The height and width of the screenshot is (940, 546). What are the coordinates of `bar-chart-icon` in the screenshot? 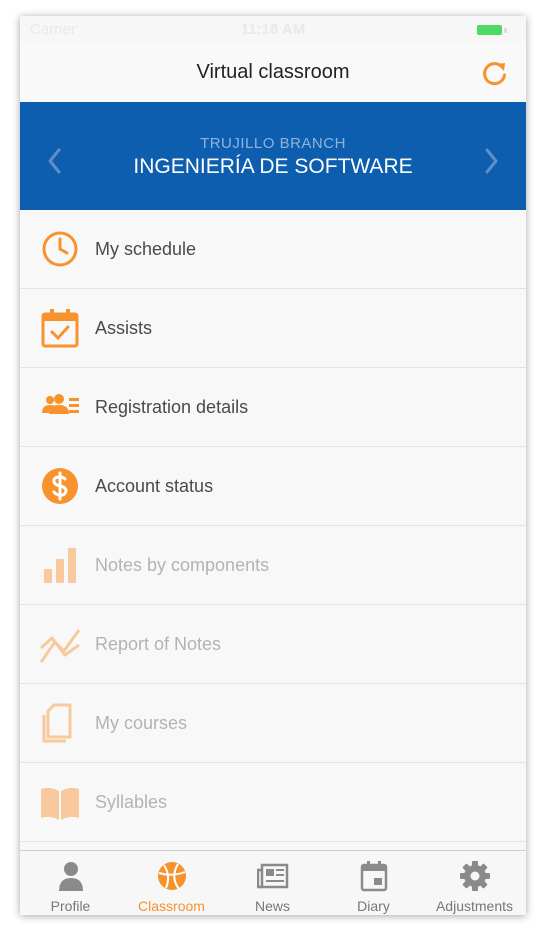 It's located at (60, 565).